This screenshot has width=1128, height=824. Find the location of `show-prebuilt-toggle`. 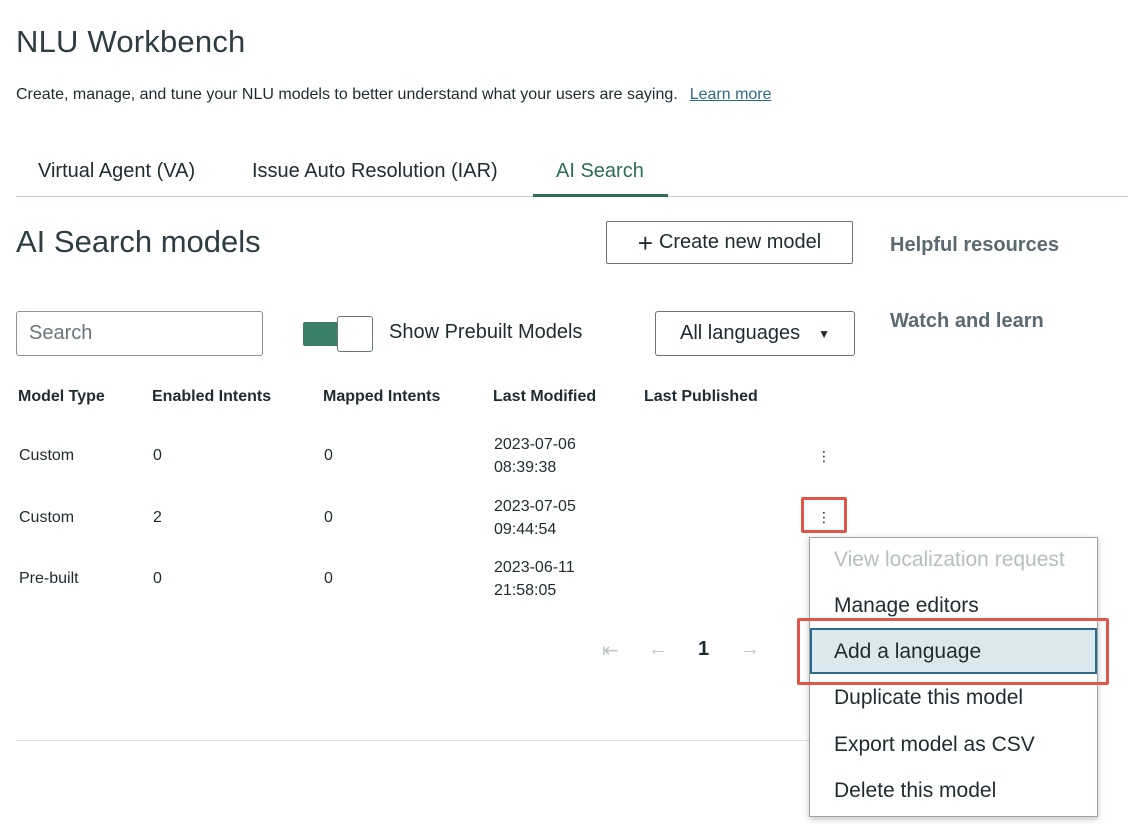

show-prebuilt-toggle is located at coordinates (338, 334).